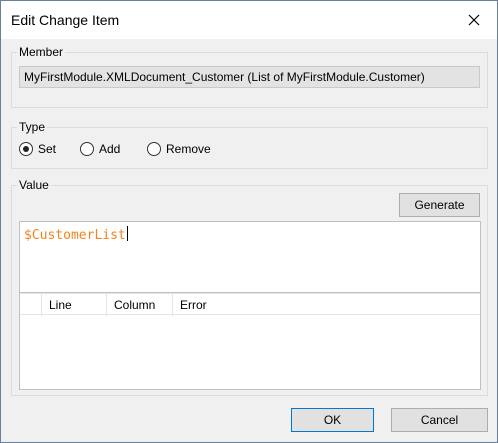 The width and height of the screenshot is (498, 443). Describe the element at coordinates (154, 149) in the screenshot. I see `radio-remove-indicator` at that location.